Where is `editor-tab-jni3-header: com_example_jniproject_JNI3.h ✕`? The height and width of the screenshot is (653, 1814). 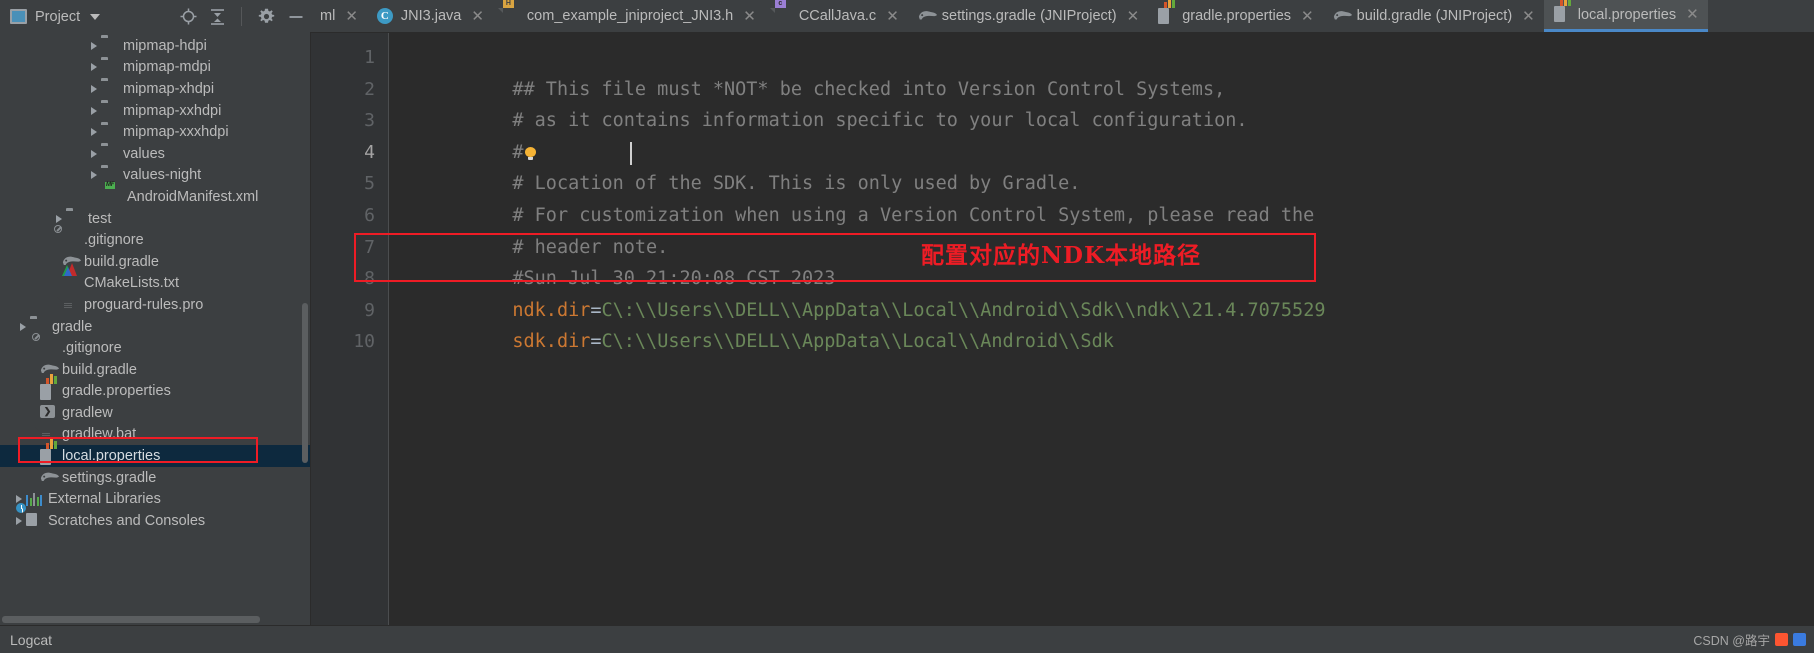
editor-tab-jni3-header: com_example_jniproject_JNI3.h ✕ is located at coordinates (628, 16).